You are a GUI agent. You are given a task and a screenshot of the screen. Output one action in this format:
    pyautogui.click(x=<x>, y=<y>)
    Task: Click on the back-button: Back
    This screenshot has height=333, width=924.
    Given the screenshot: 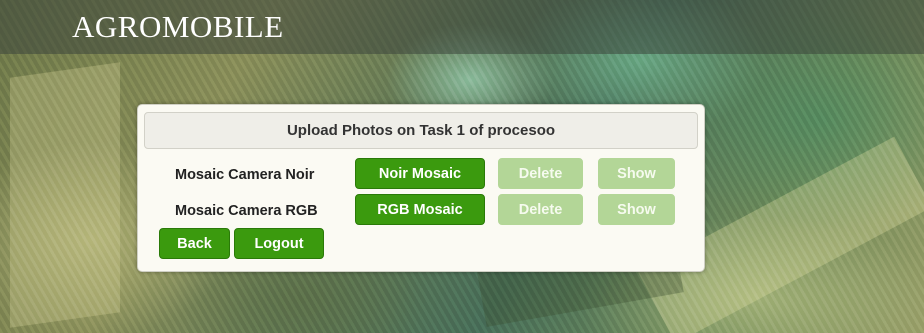 What is the action you would take?
    pyautogui.click(x=194, y=243)
    